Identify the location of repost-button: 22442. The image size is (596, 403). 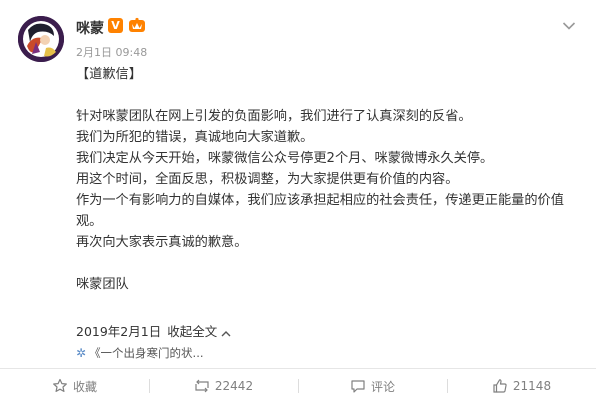
(223, 386).